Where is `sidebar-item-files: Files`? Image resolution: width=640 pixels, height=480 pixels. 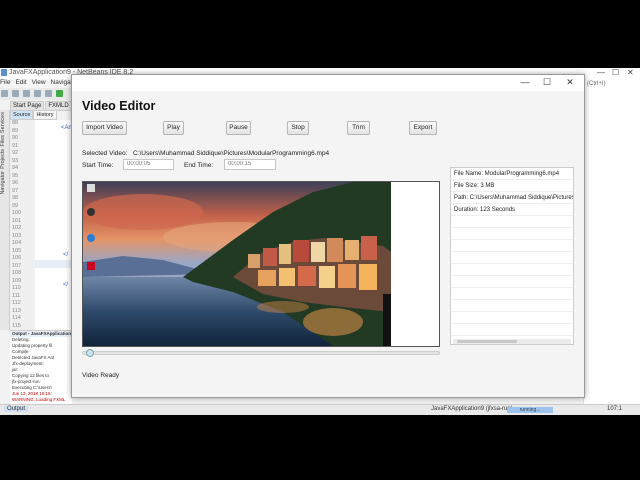
sidebar-item-files: Files is located at coordinates (3, 141).